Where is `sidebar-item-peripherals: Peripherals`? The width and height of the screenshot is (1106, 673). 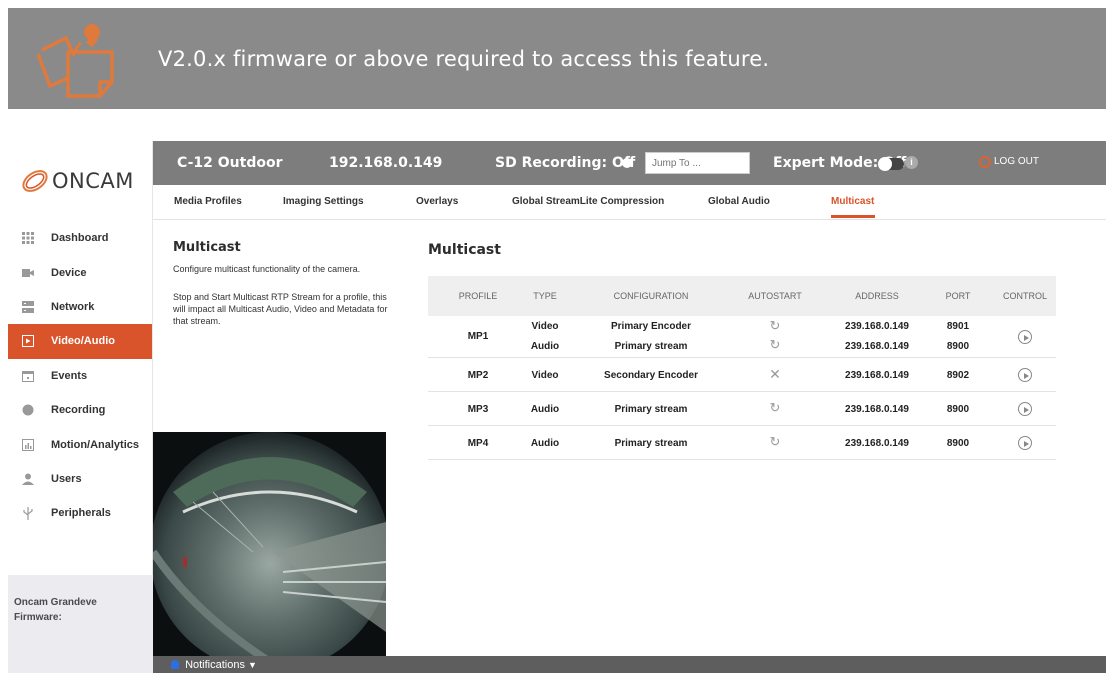 sidebar-item-peripherals: Peripherals is located at coordinates (80, 513).